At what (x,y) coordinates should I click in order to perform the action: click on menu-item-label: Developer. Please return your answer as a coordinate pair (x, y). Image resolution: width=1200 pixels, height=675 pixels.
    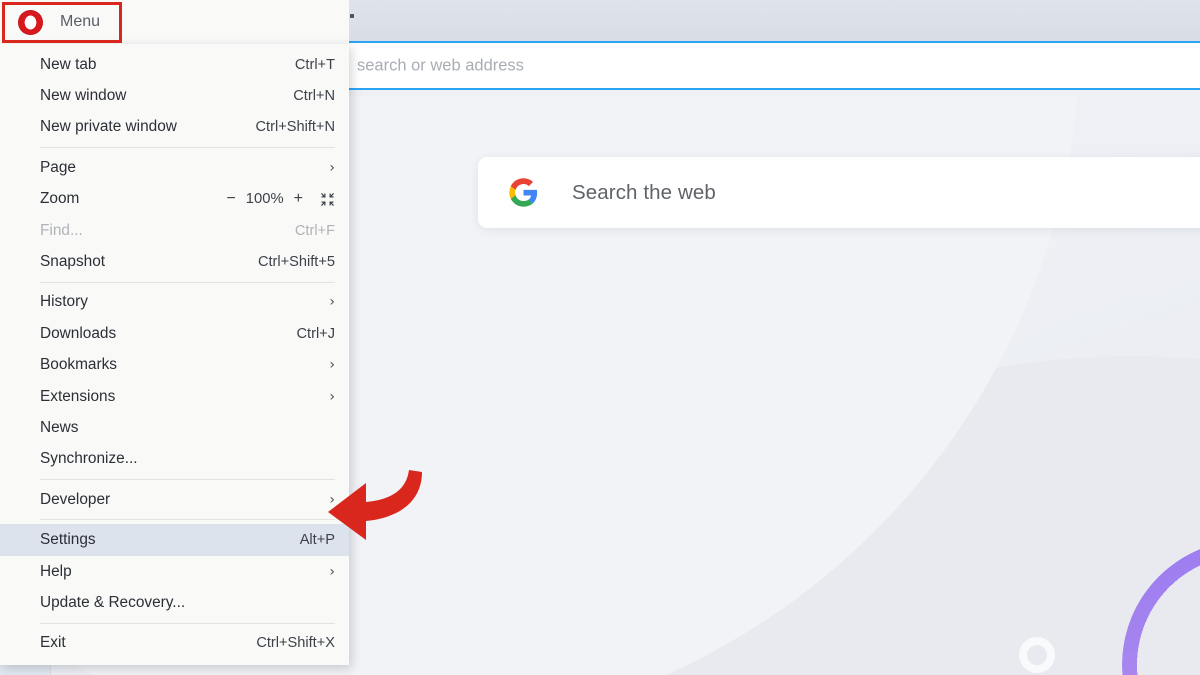
    Looking at the image, I should click on (75, 499).